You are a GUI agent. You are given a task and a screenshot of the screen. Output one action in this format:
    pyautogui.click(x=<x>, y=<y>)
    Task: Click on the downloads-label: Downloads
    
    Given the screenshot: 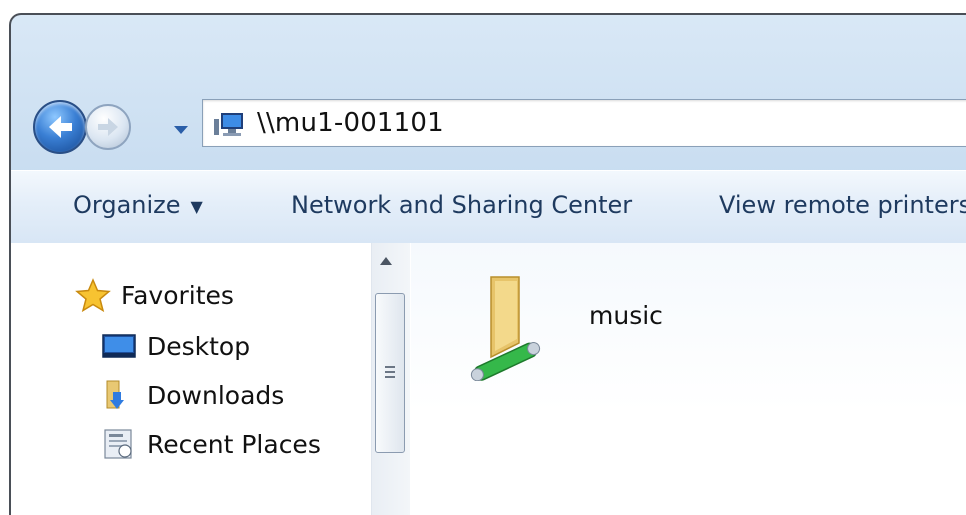 What is the action you would take?
    pyautogui.click(x=216, y=395)
    